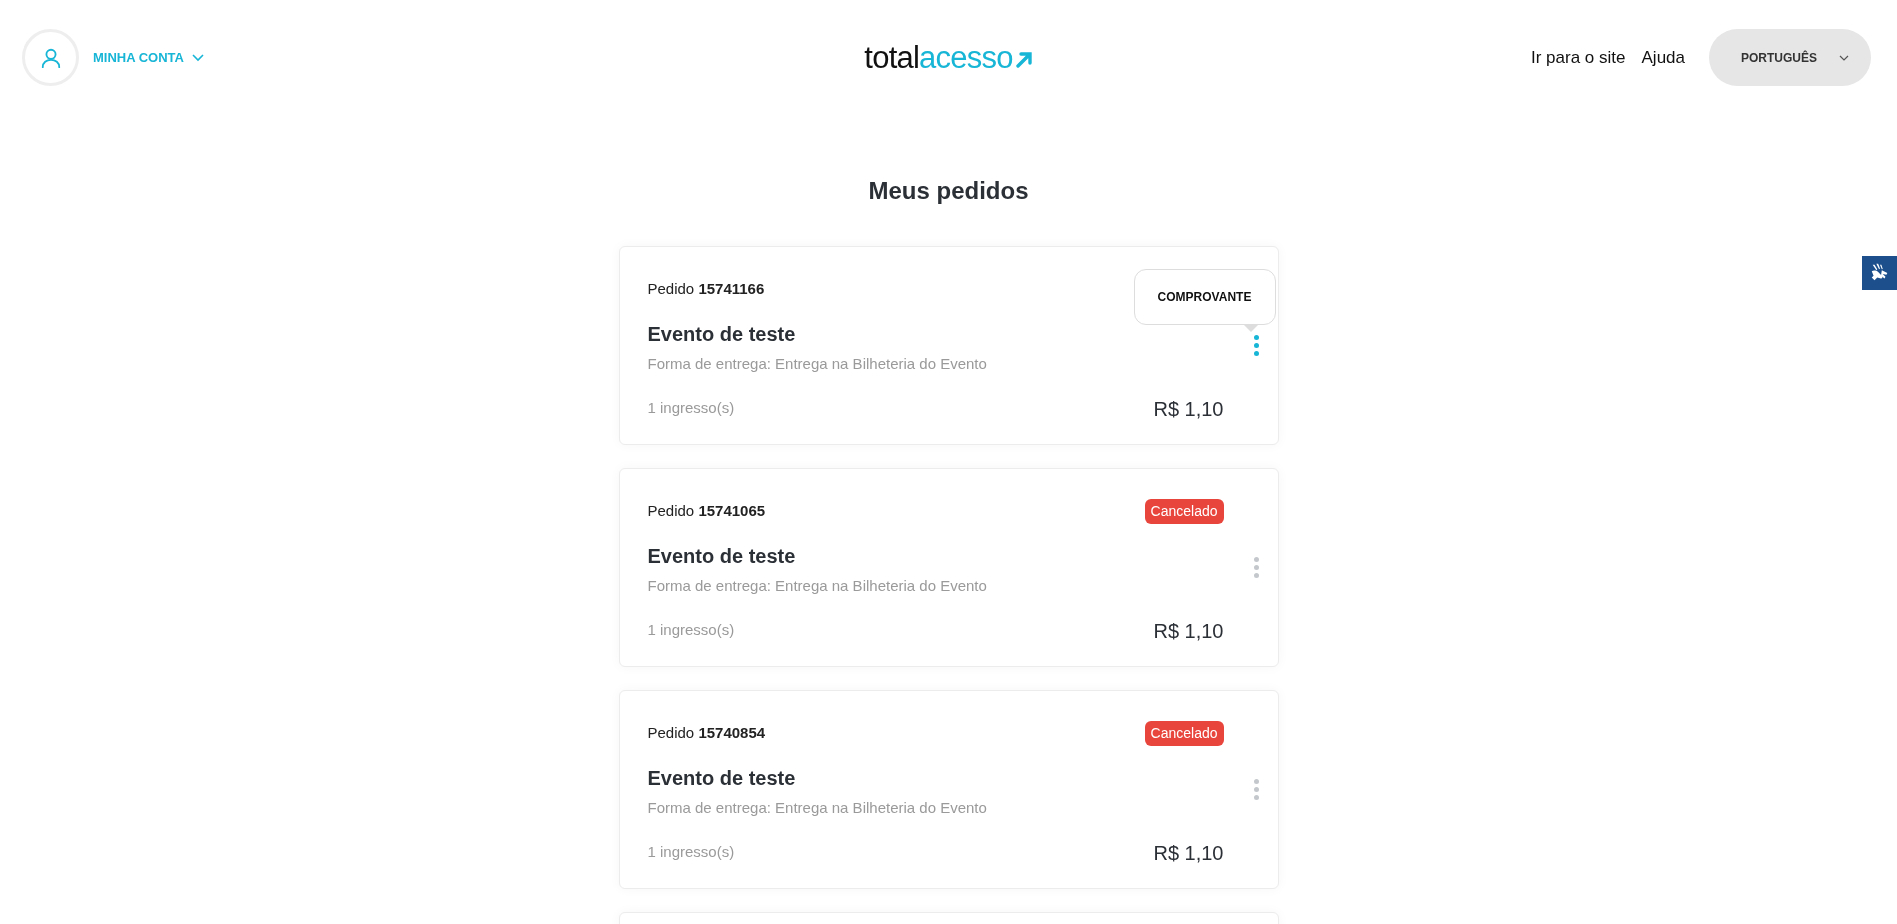 Image resolution: width=1897 pixels, height=924 pixels. I want to click on page-title: Meus pedidos, so click(948, 191).